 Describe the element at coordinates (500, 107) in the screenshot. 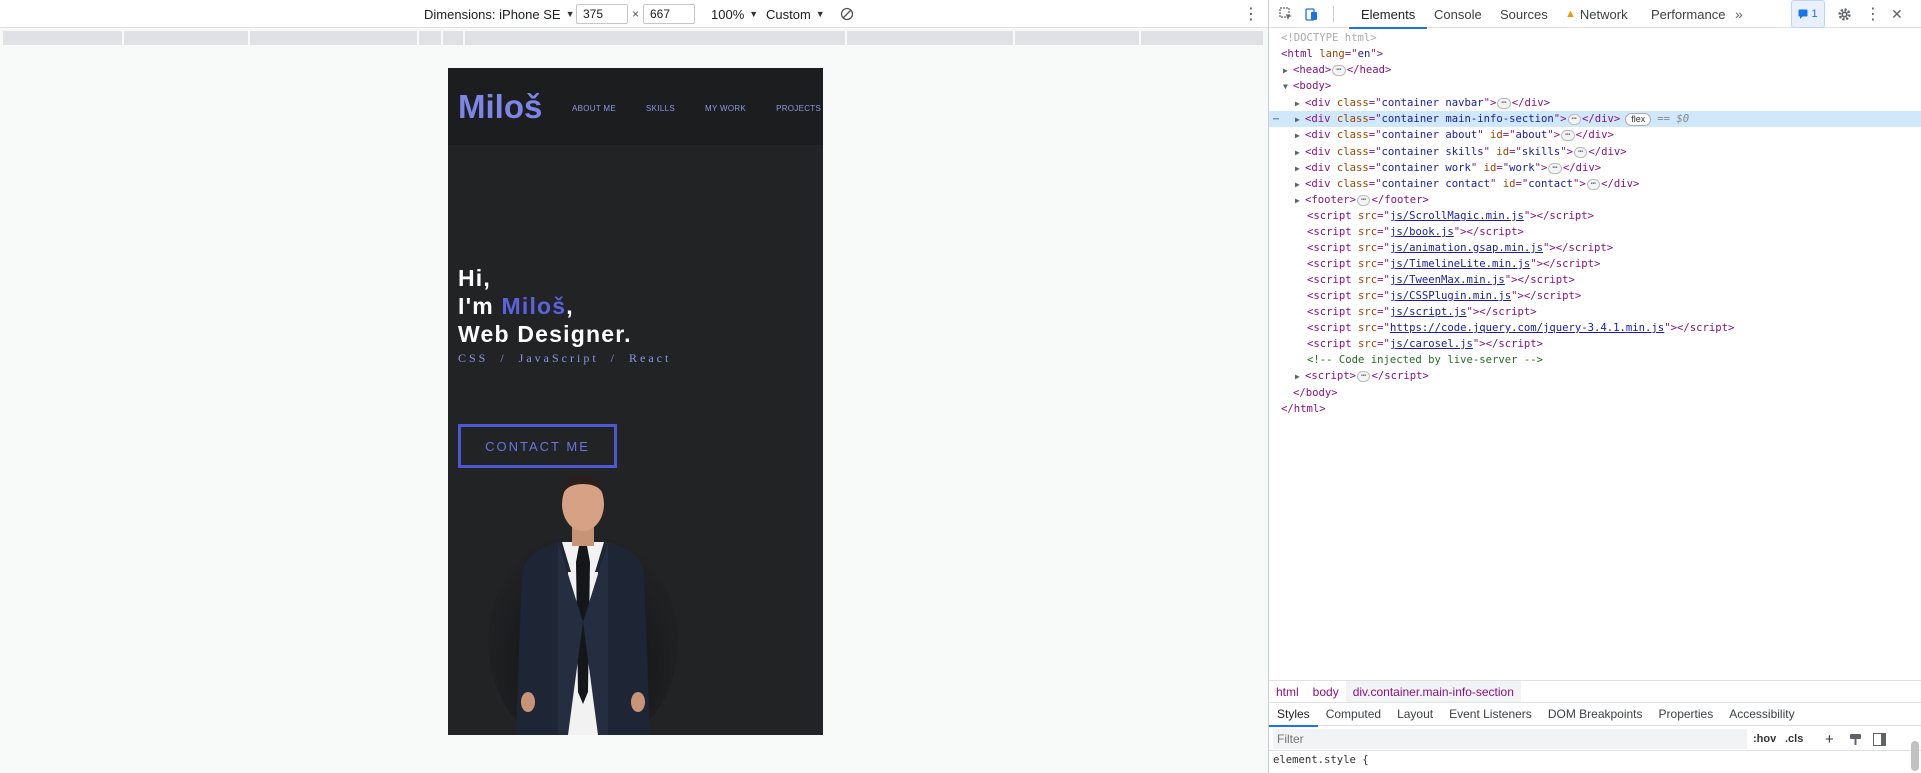

I see `site-logo: Miloš` at that location.